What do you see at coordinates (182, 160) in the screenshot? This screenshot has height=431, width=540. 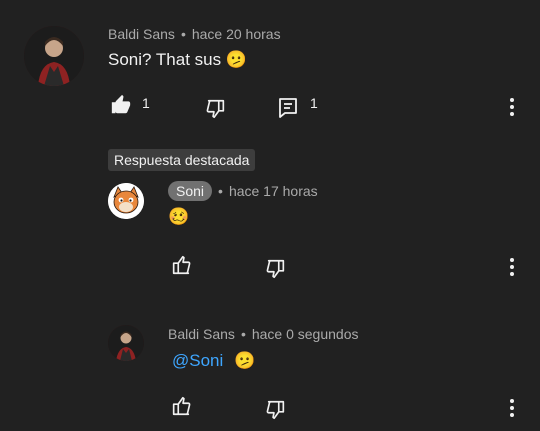 I see `featured-reply-badge: Respuesta destacada` at bounding box center [182, 160].